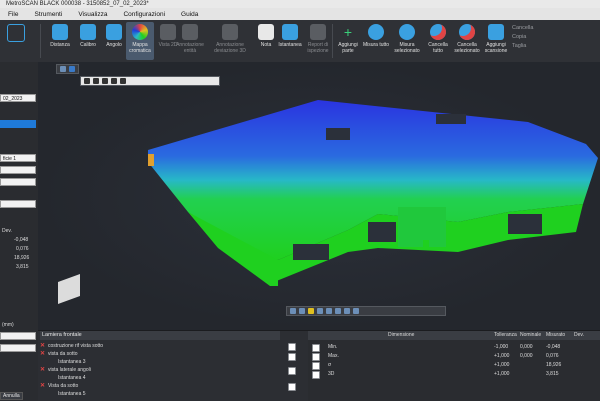 The image size is (600, 401). What do you see at coordinates (438, 32) in the screenshot?
I see `delete-all-icon` at bounding box center [438, 32].